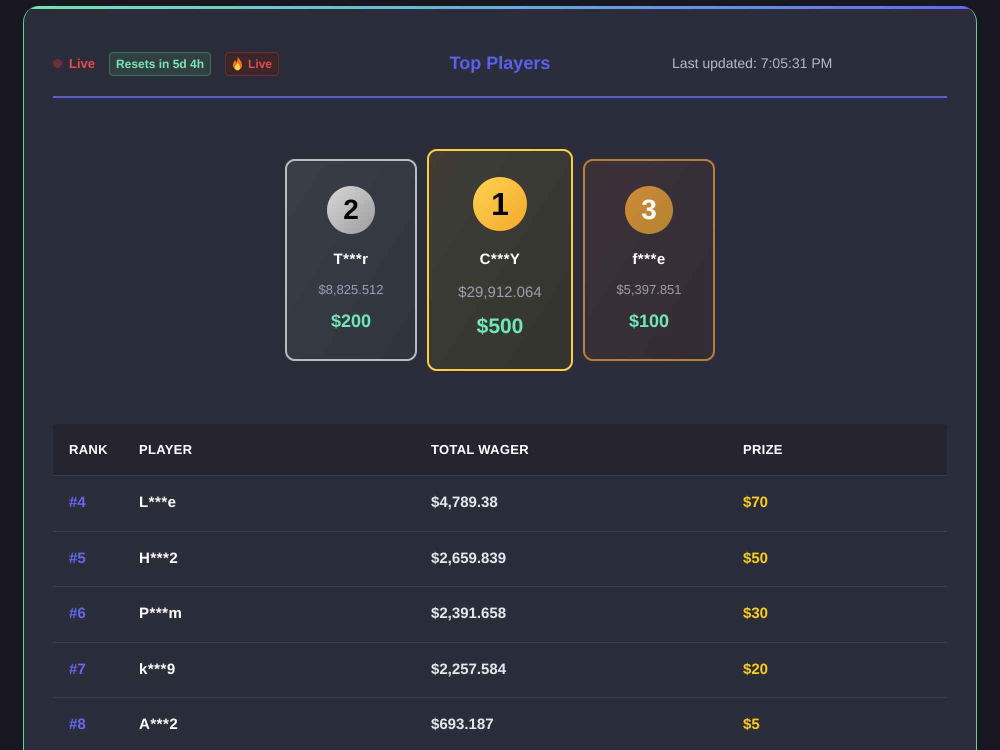 The image size is (1000, 750). Describe the element at coordinates (77, 503) in the screenshot. I see `rank-label: #4` at that location.